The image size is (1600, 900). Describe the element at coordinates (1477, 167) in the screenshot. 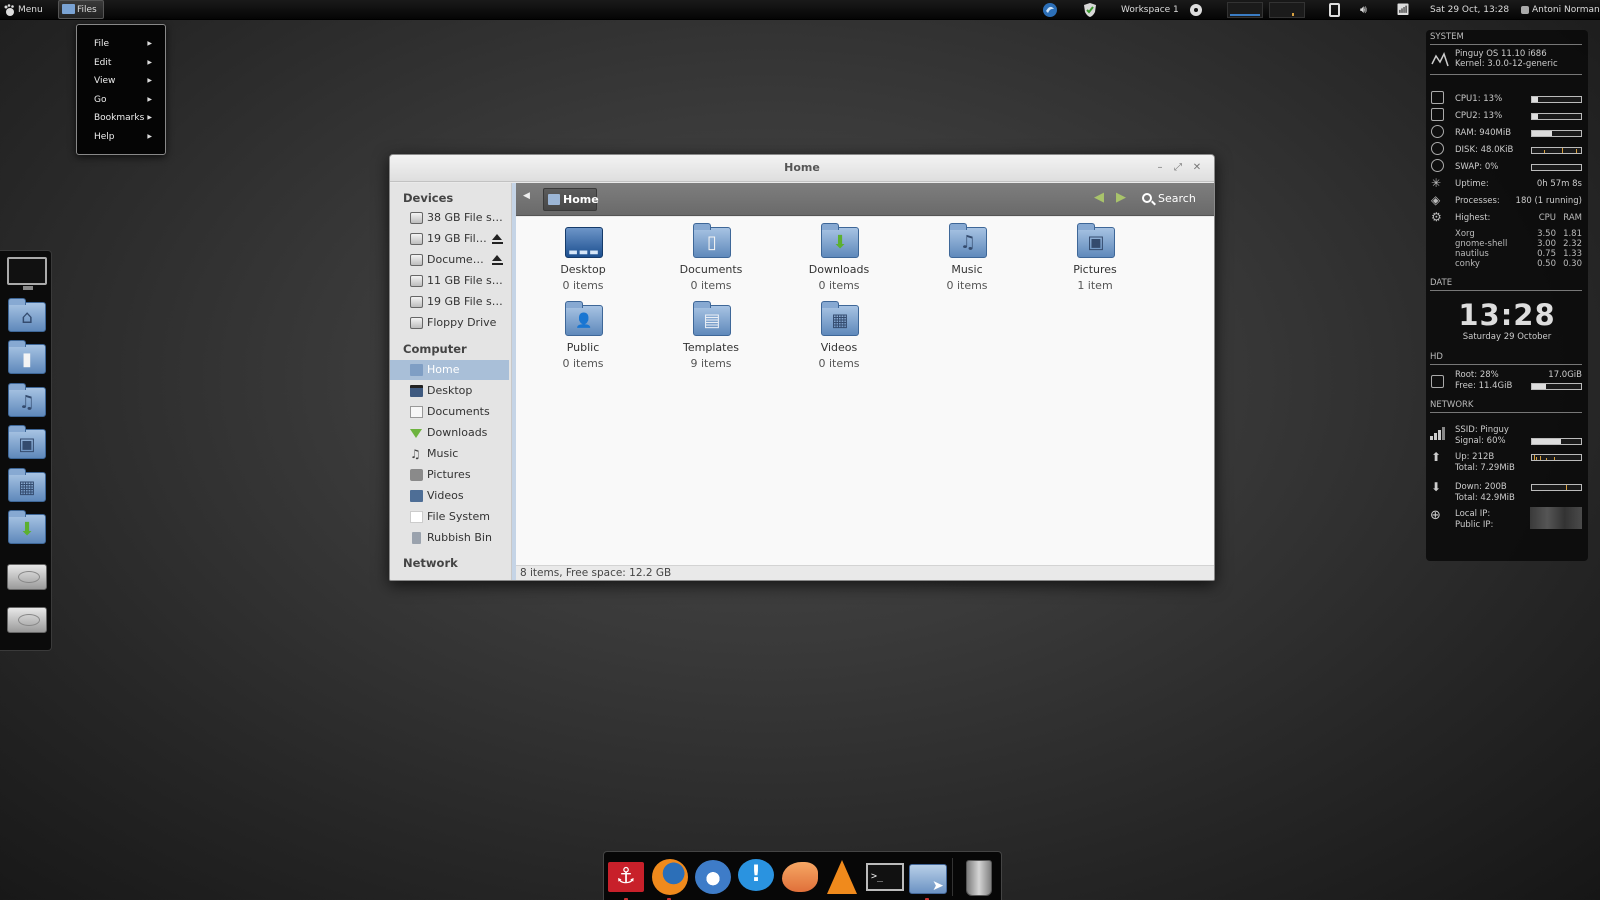

I see `conky-swap: SWAP: 0%` at that location.